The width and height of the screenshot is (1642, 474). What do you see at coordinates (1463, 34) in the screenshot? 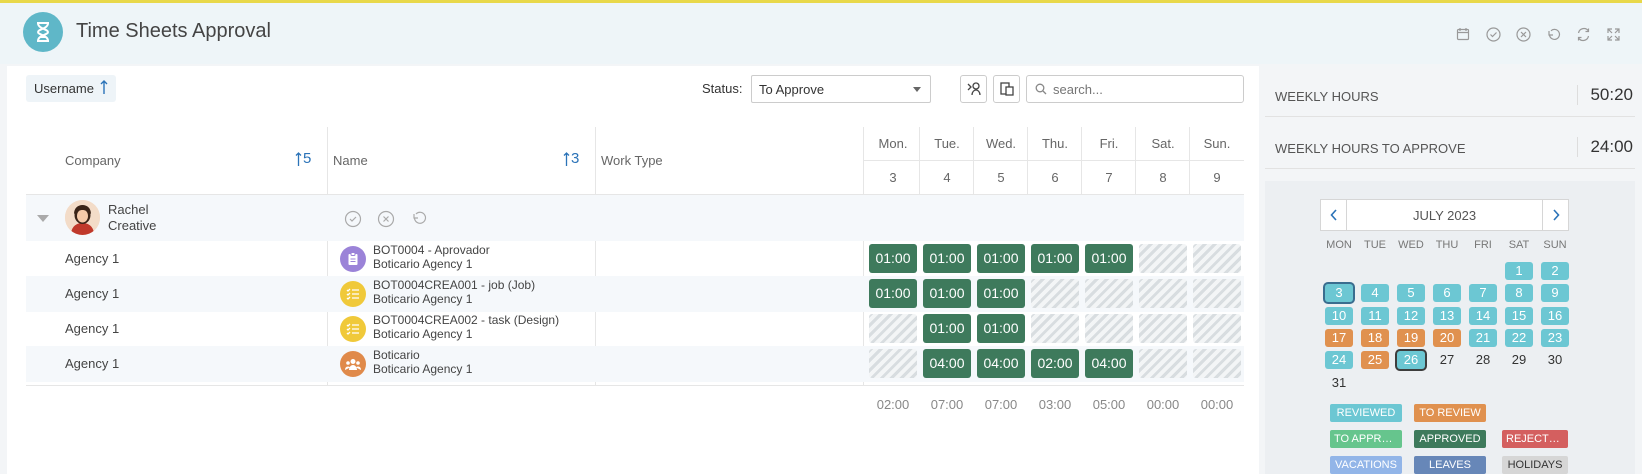
I see `calendar-icon` at bounding box center [1463, 34].